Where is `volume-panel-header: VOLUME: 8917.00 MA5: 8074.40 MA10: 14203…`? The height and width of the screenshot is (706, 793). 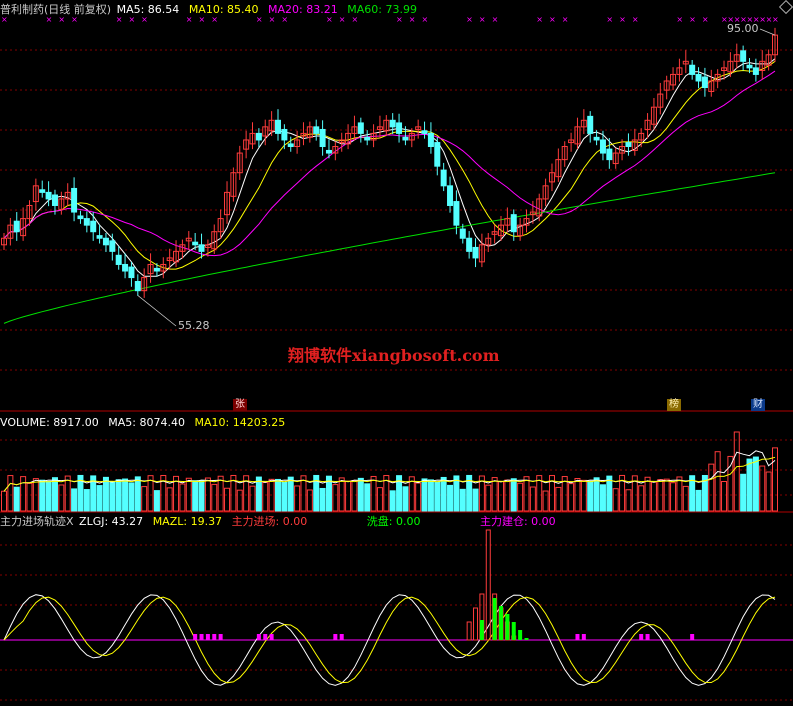 volume-panel-header: VOLUME: 8917.00 MA5: 8074.40 MA10: 14203… is located at coordinates (145, 422).